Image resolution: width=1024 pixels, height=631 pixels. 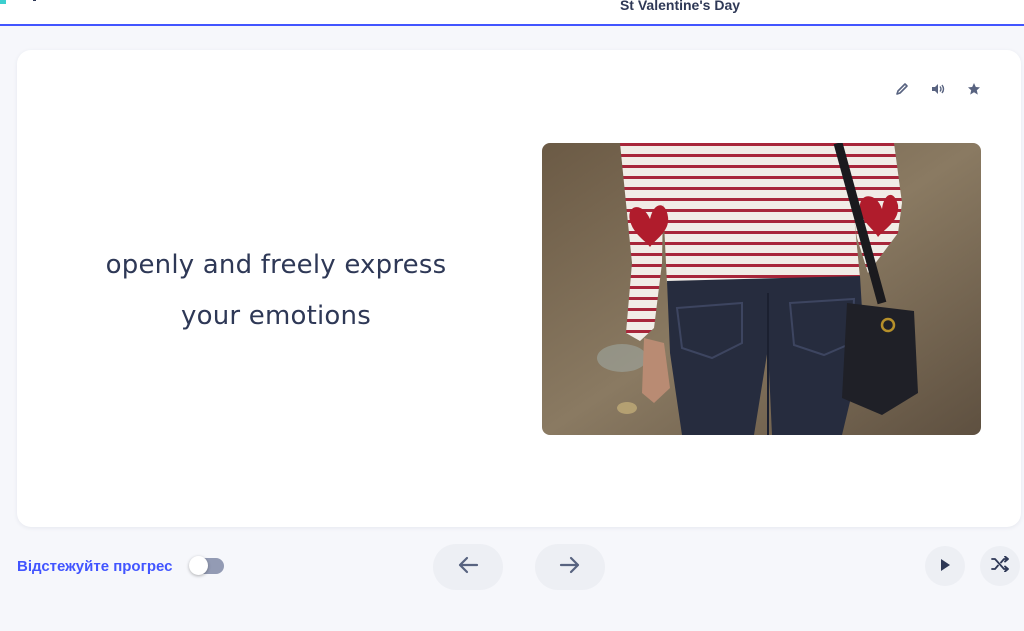 What do you see at coordinates (512, 13) in the screenshot?
I see `top-bar: St Valentine's Day` at bounding box center [512, 13].